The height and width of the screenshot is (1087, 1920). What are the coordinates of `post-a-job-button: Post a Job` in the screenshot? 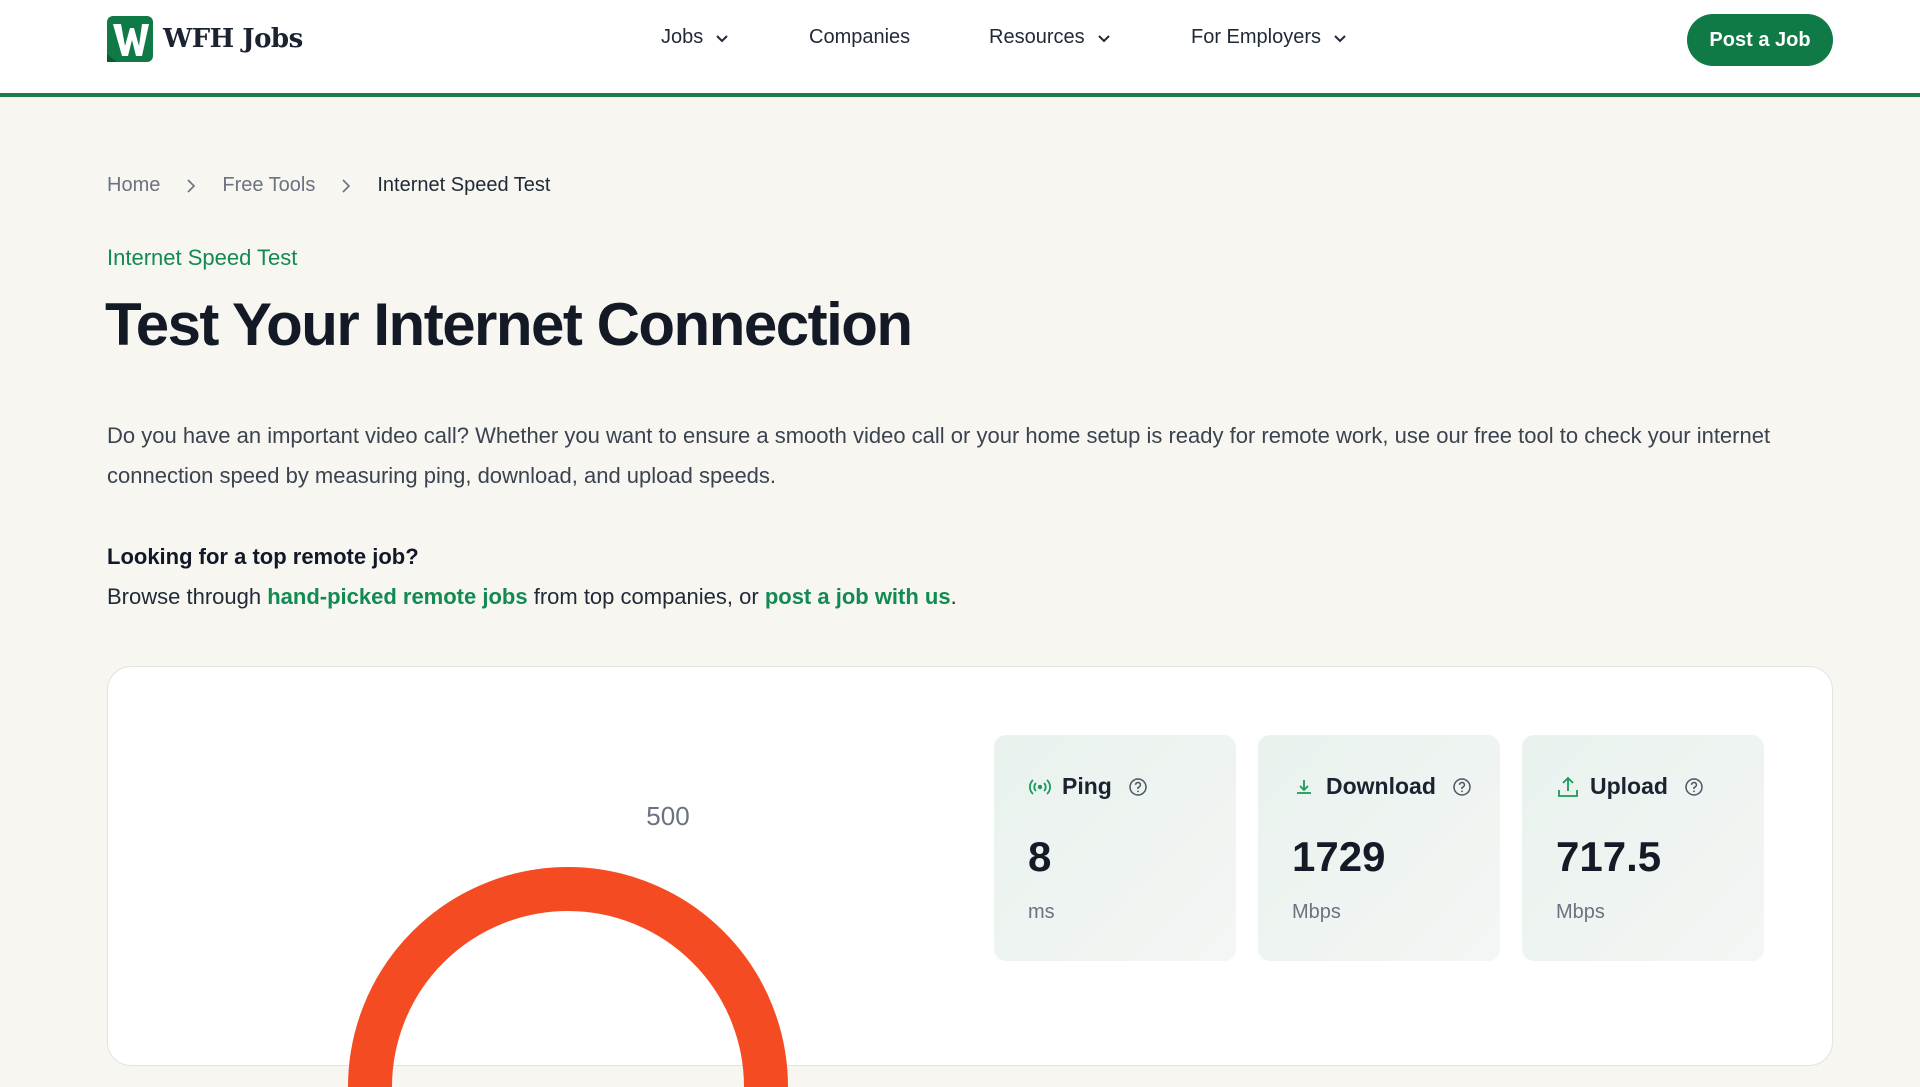 It's located at (1760, 40).